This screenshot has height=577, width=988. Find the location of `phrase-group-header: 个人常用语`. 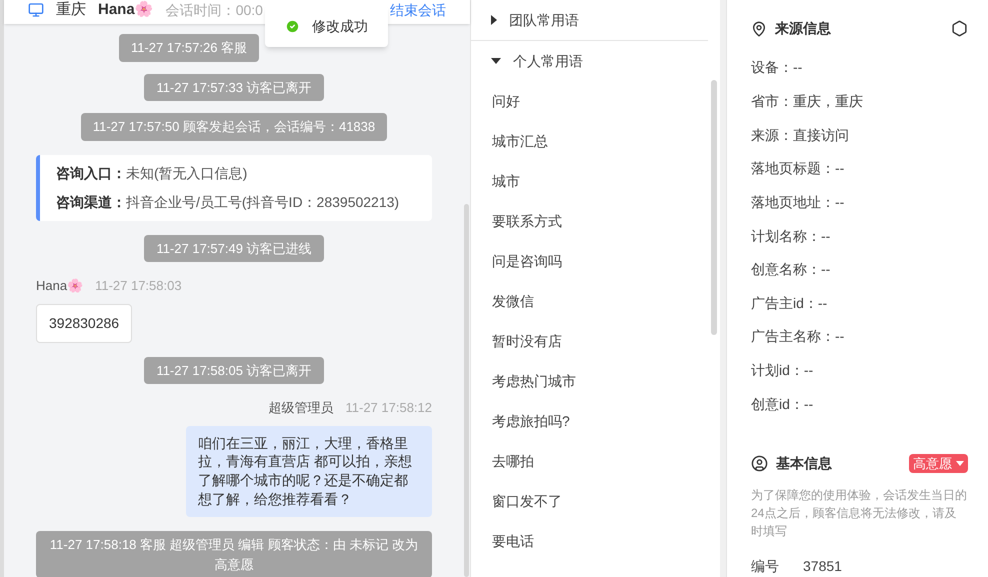

phrase-group-header: 个人常用语 is located at coordinates (537, 61).